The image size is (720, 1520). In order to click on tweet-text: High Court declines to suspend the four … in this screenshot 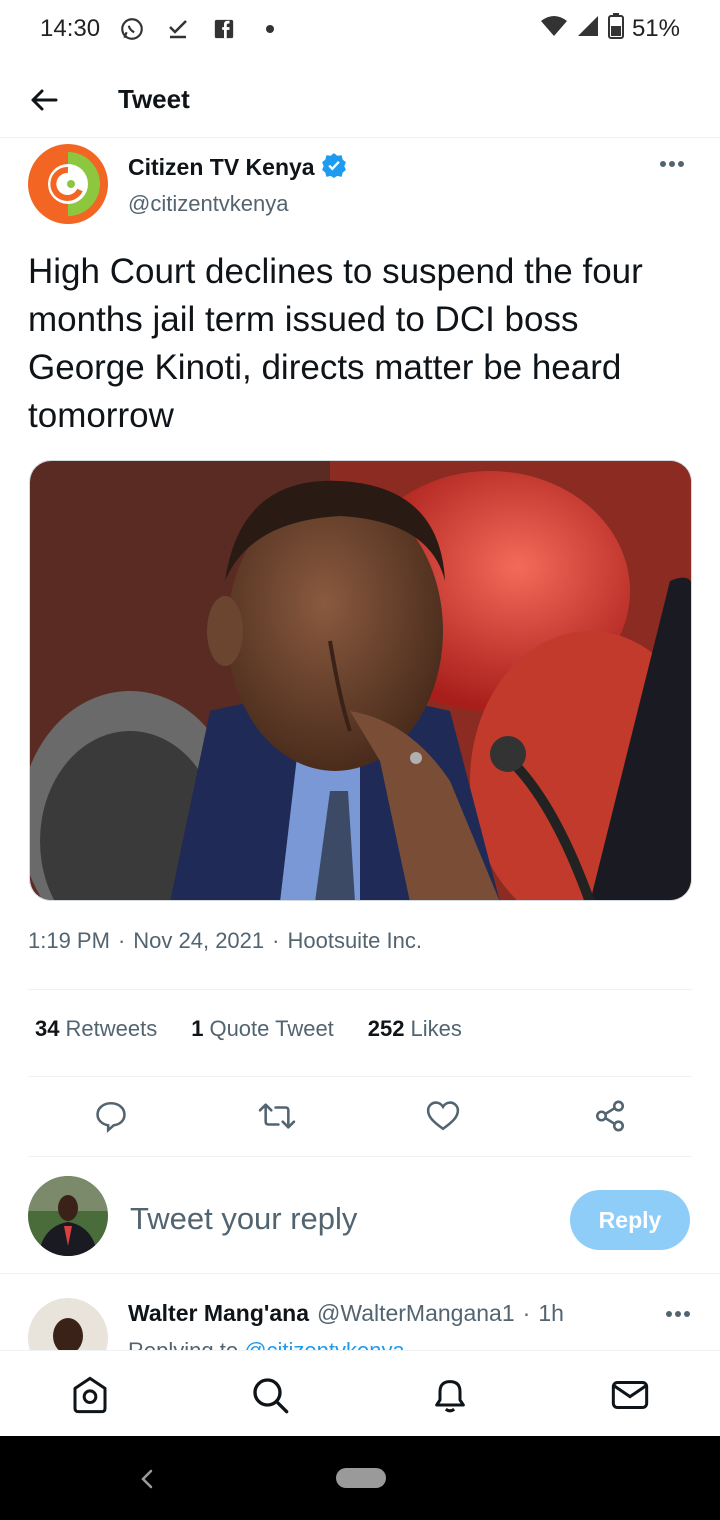, I will do `click(335, 343)`.